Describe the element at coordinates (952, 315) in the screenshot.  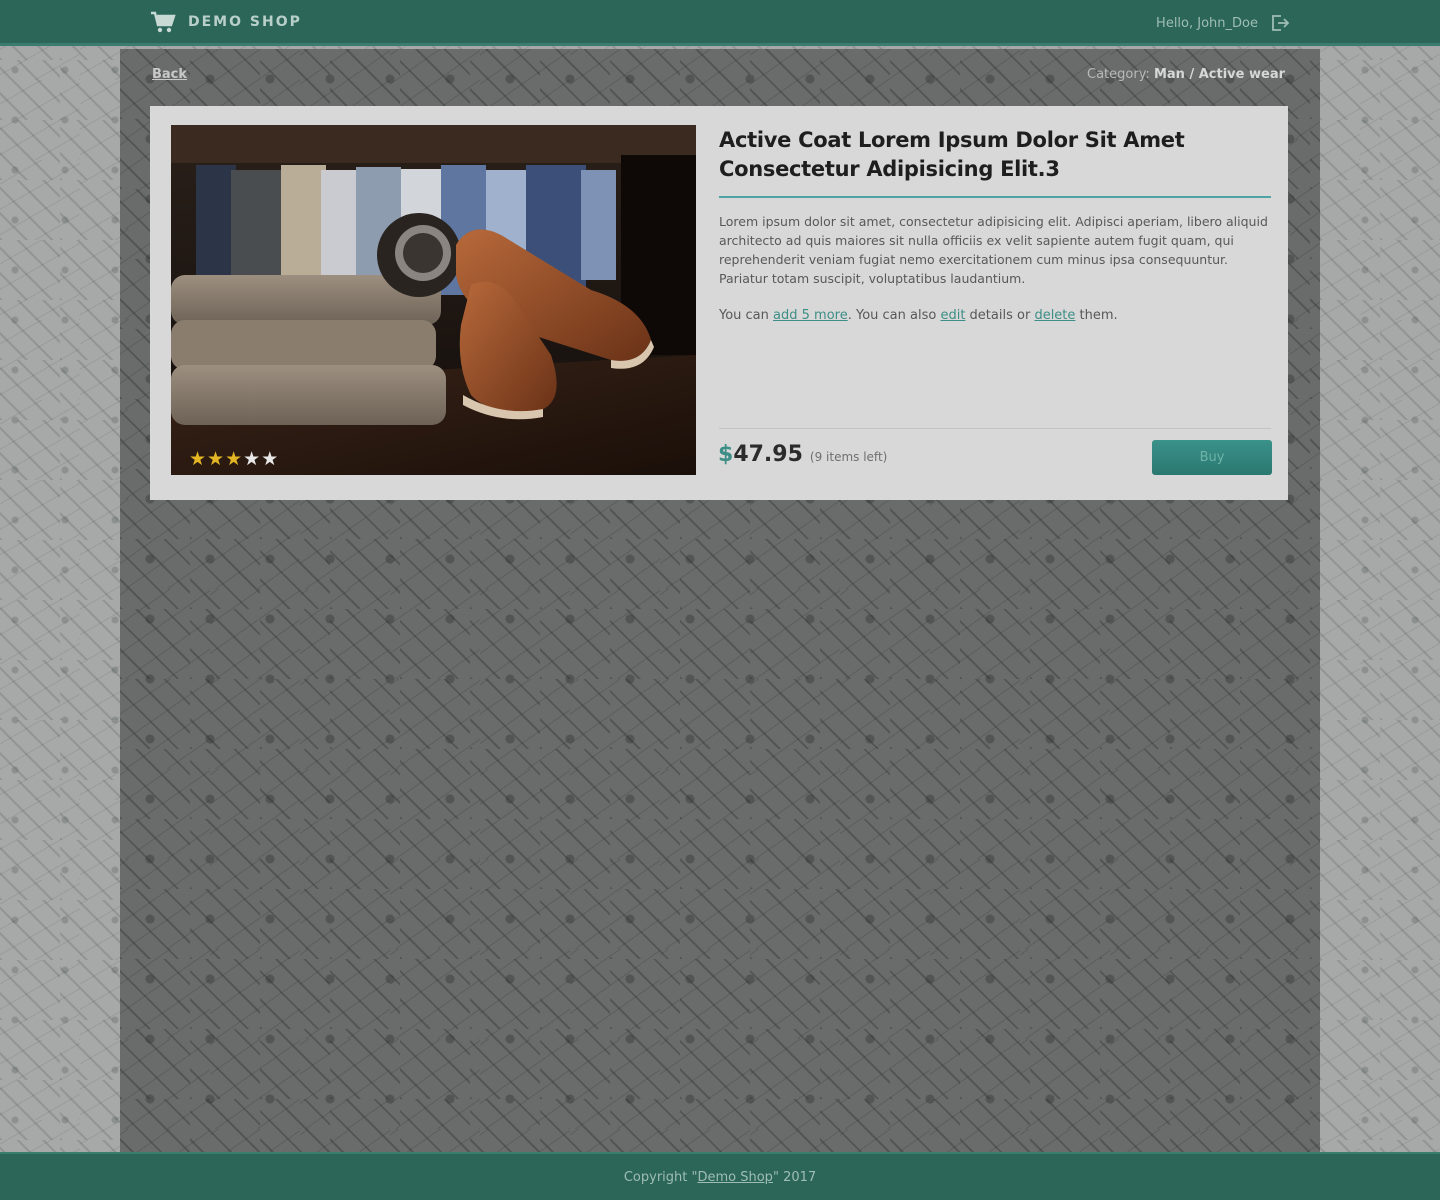
I see `edit-link: edit` at that location.